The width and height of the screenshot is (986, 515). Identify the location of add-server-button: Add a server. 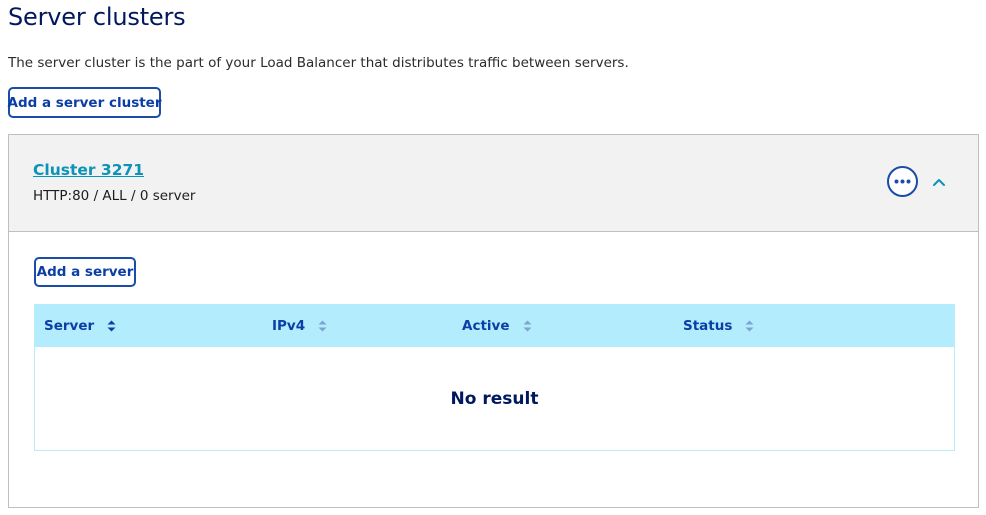
(85, 272).